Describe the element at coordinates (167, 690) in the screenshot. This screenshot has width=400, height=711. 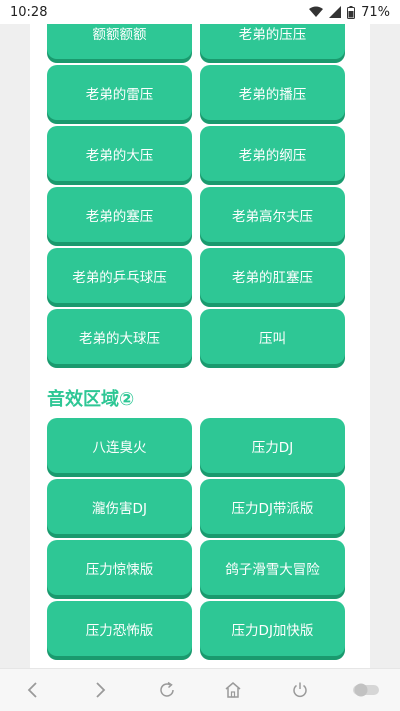
I see `refresh-icon` at that location.